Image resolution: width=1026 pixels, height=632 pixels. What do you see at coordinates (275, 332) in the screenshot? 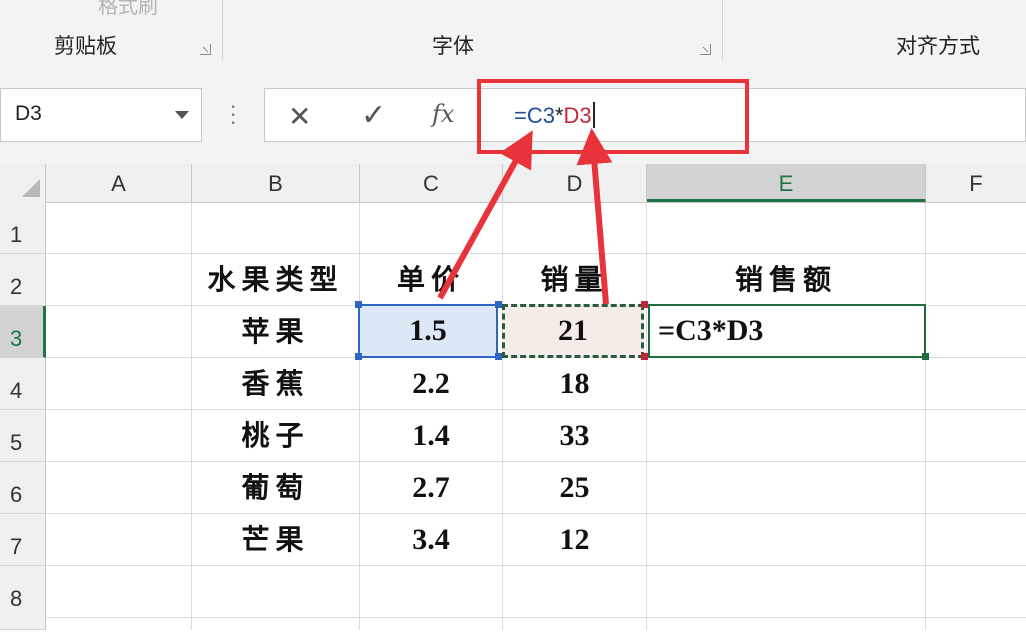
I see `cell-fruit: 苹果` at bounding box center [275, 332].